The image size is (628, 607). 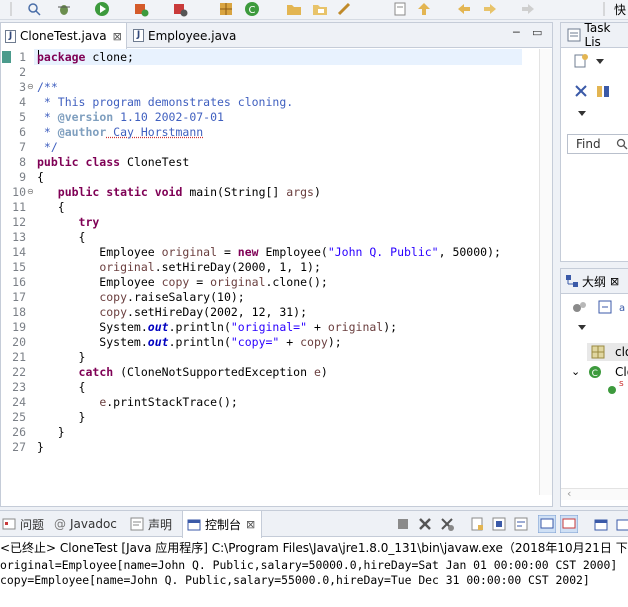 What do you see at coordinates (581, 91) in the screenshot?
I see `delete-task-icon` at bounding box center [581, 91].